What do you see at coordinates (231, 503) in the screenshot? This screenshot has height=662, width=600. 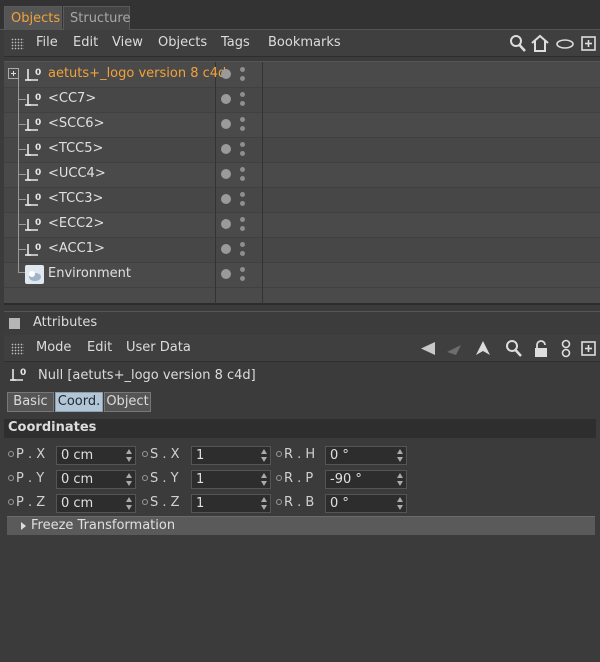 I see `scale-z-input: 1` at bounding box center [231, 503].